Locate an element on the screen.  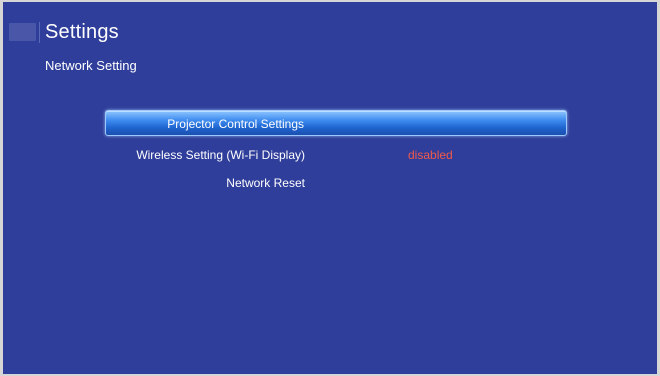
menu-item-network-reset: Network Reset is located at coordinates (336, 183).